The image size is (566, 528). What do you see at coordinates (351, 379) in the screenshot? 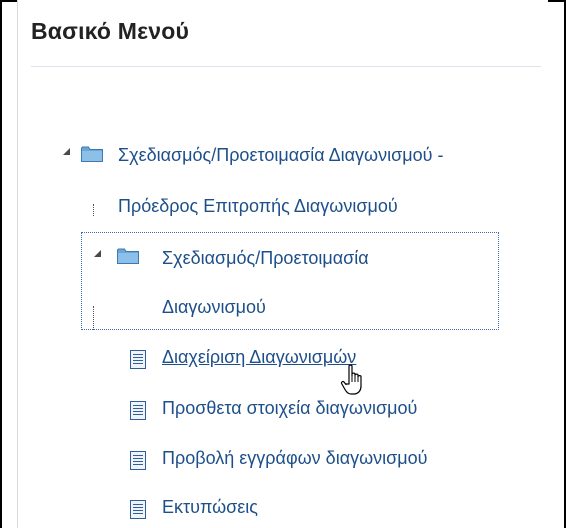
I see `hand-cursor-icon` at bounding box center [351, 379].